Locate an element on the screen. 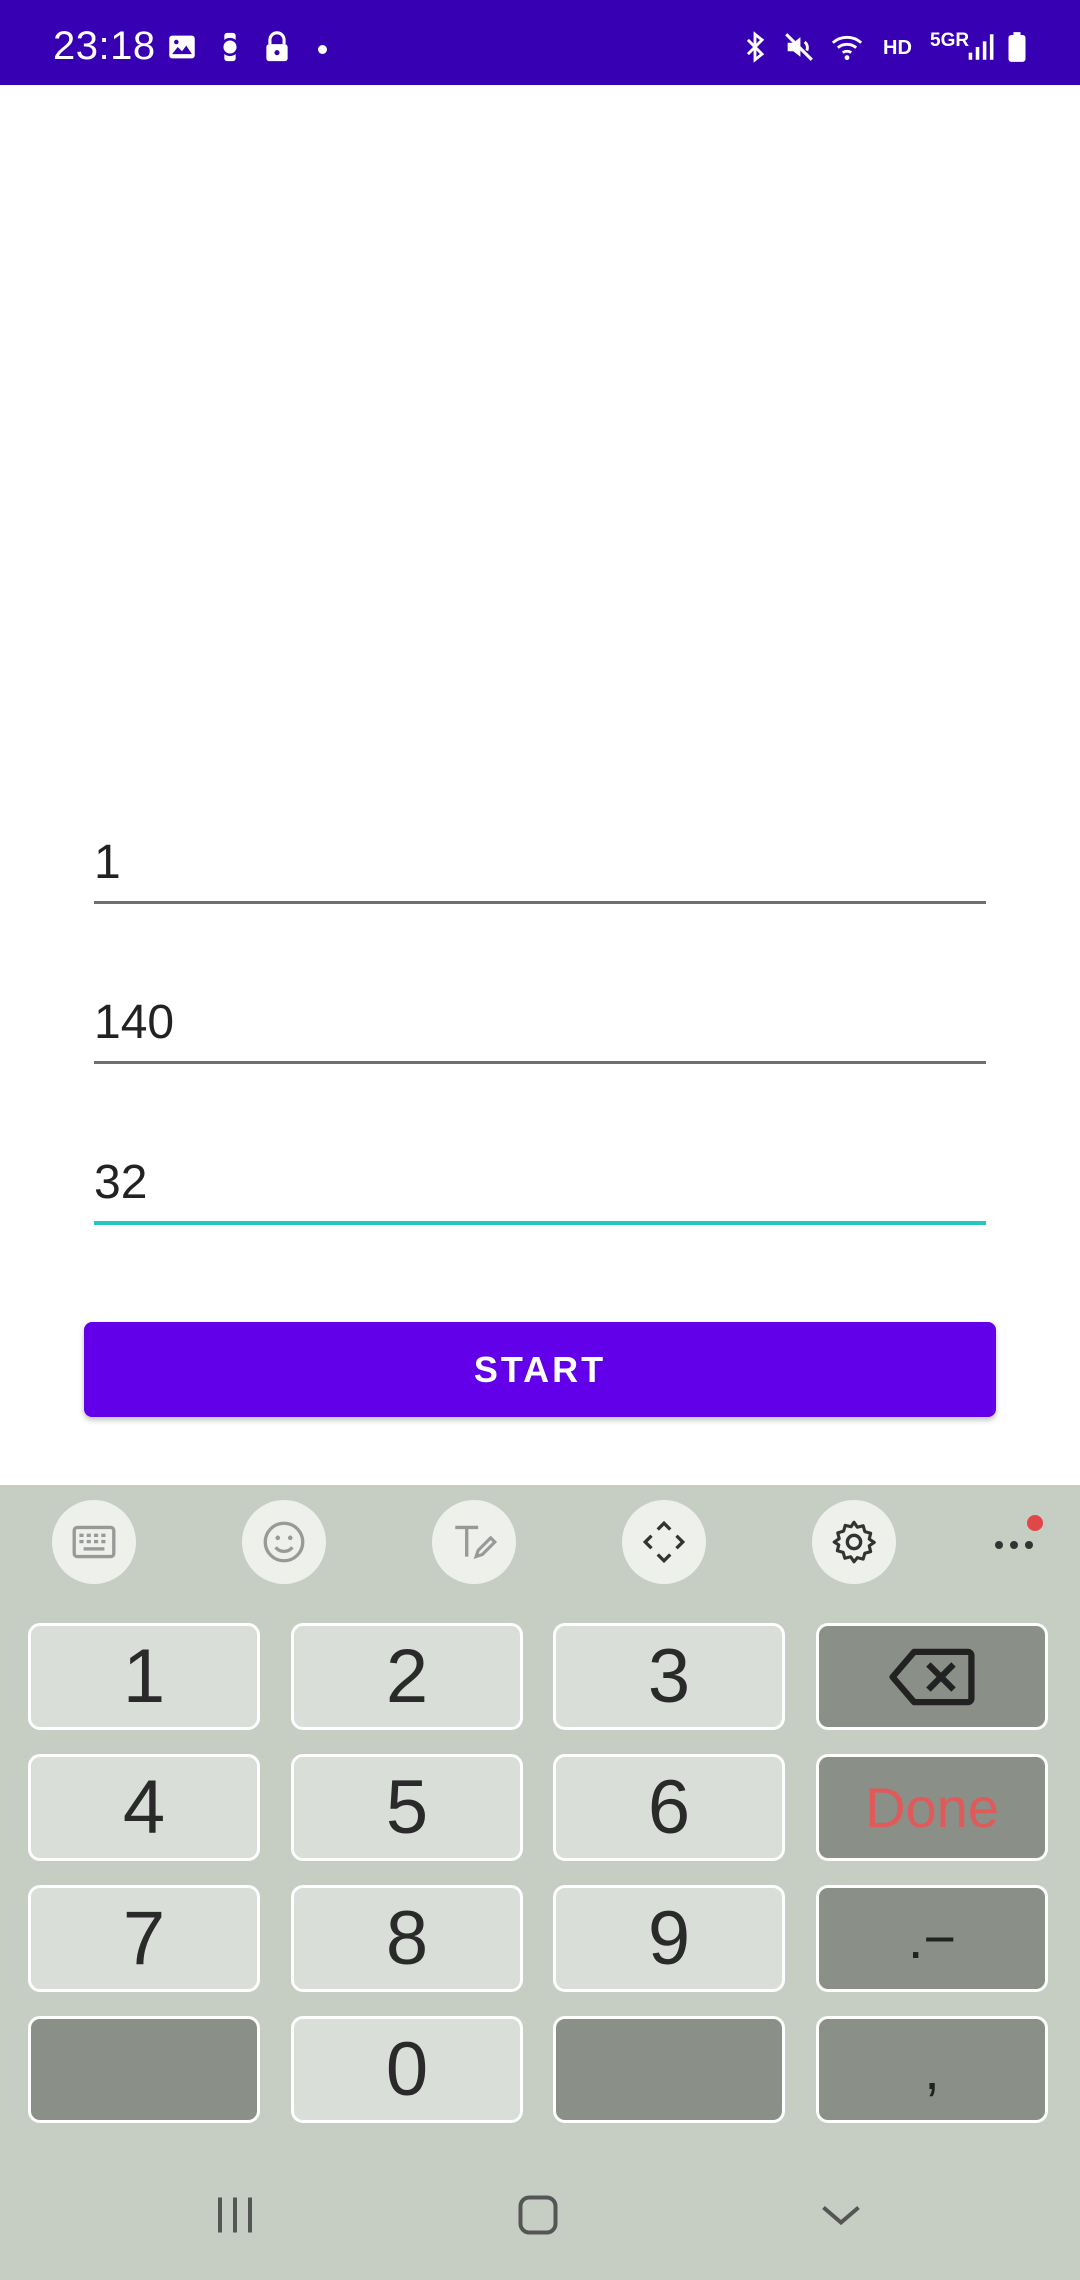  key-1: 1 is located at coordinates (144, 1676).